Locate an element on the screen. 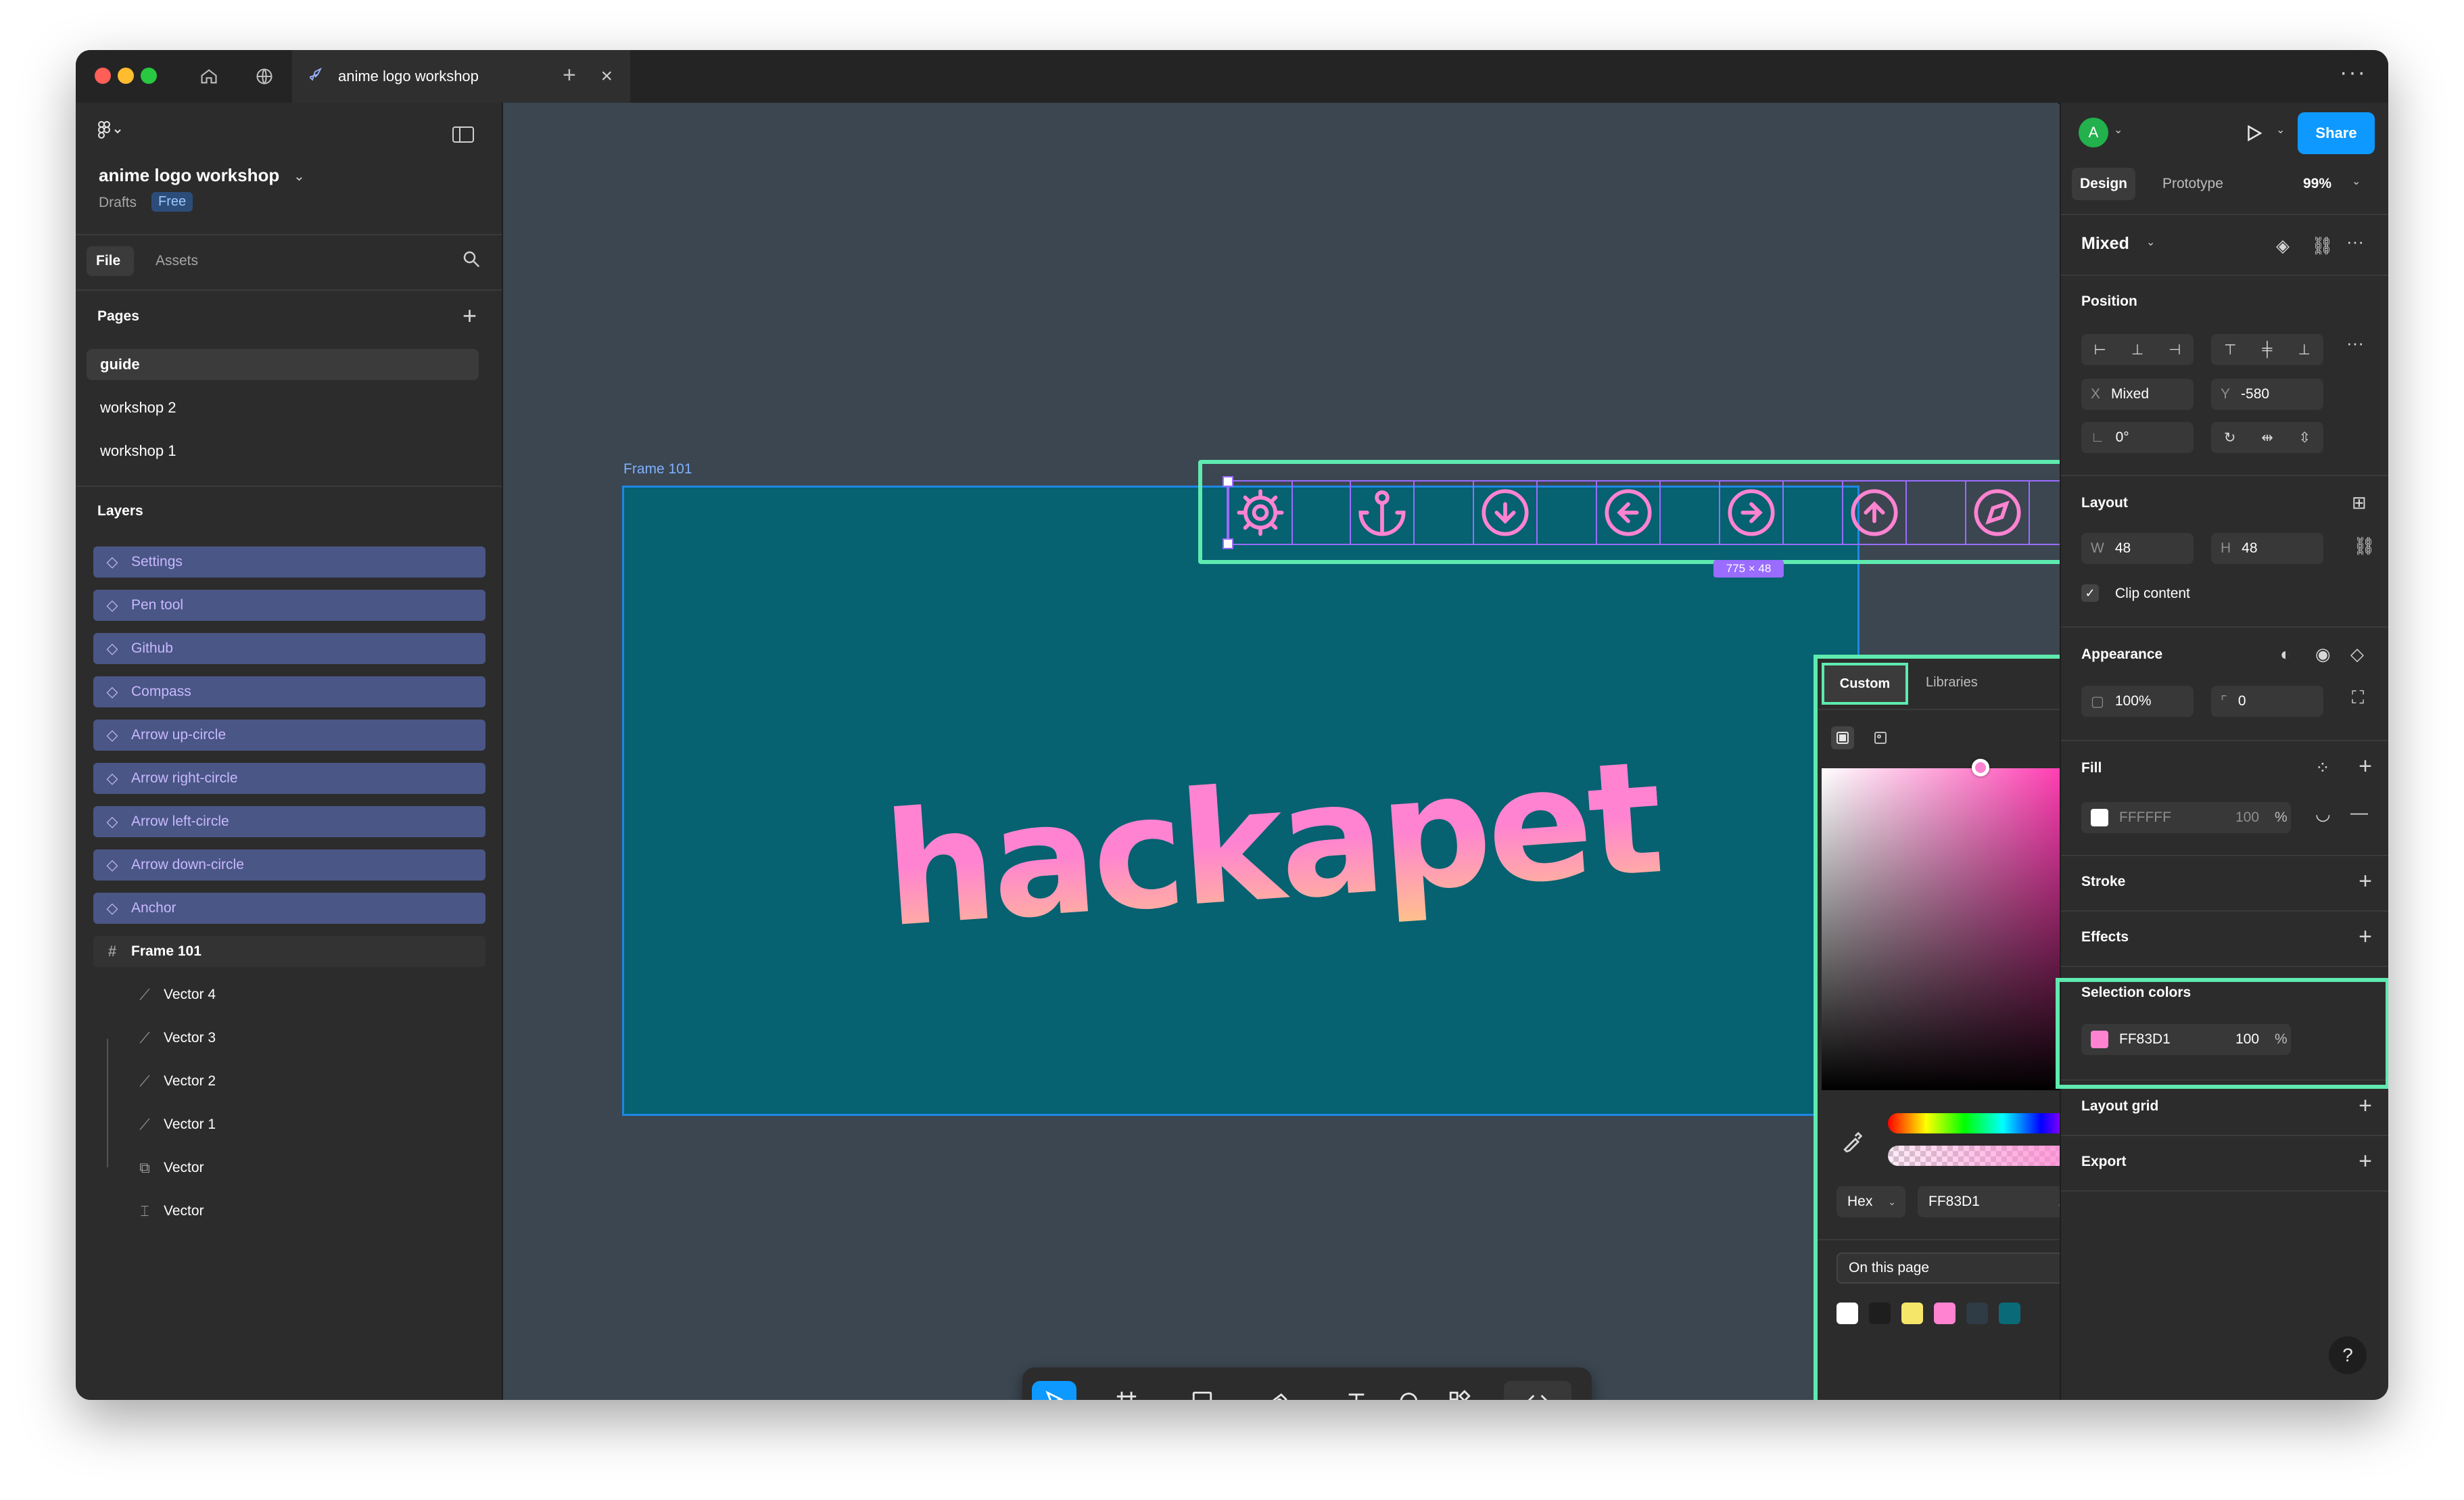 The height and width of the screenshot is (1500, 2464). image-fill-icon is located at coordinates (1880, 737).